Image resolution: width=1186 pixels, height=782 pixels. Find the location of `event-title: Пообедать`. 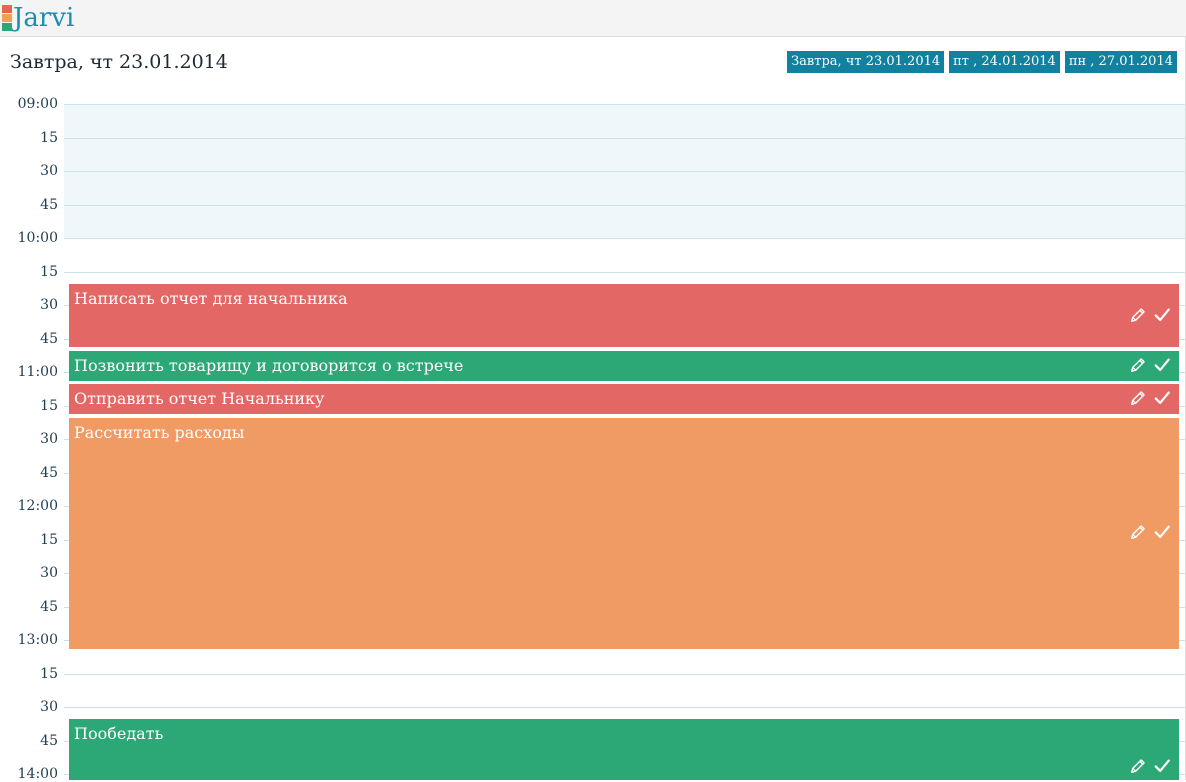

event-title: Пообедать is located at coordinates (119, 733).